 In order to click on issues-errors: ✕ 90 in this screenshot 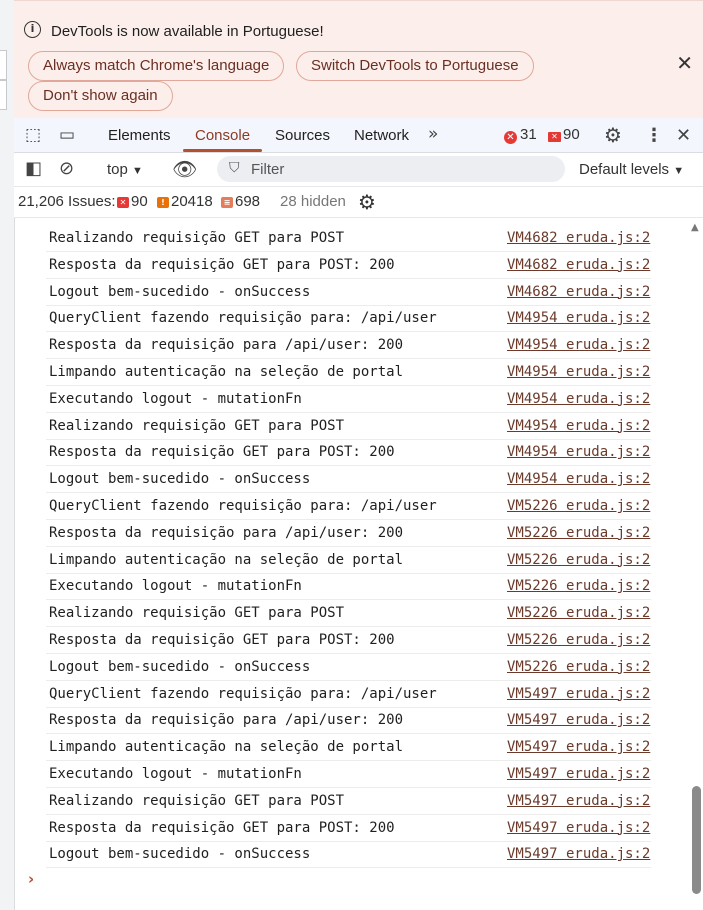, I will do `click(132, 201)`.